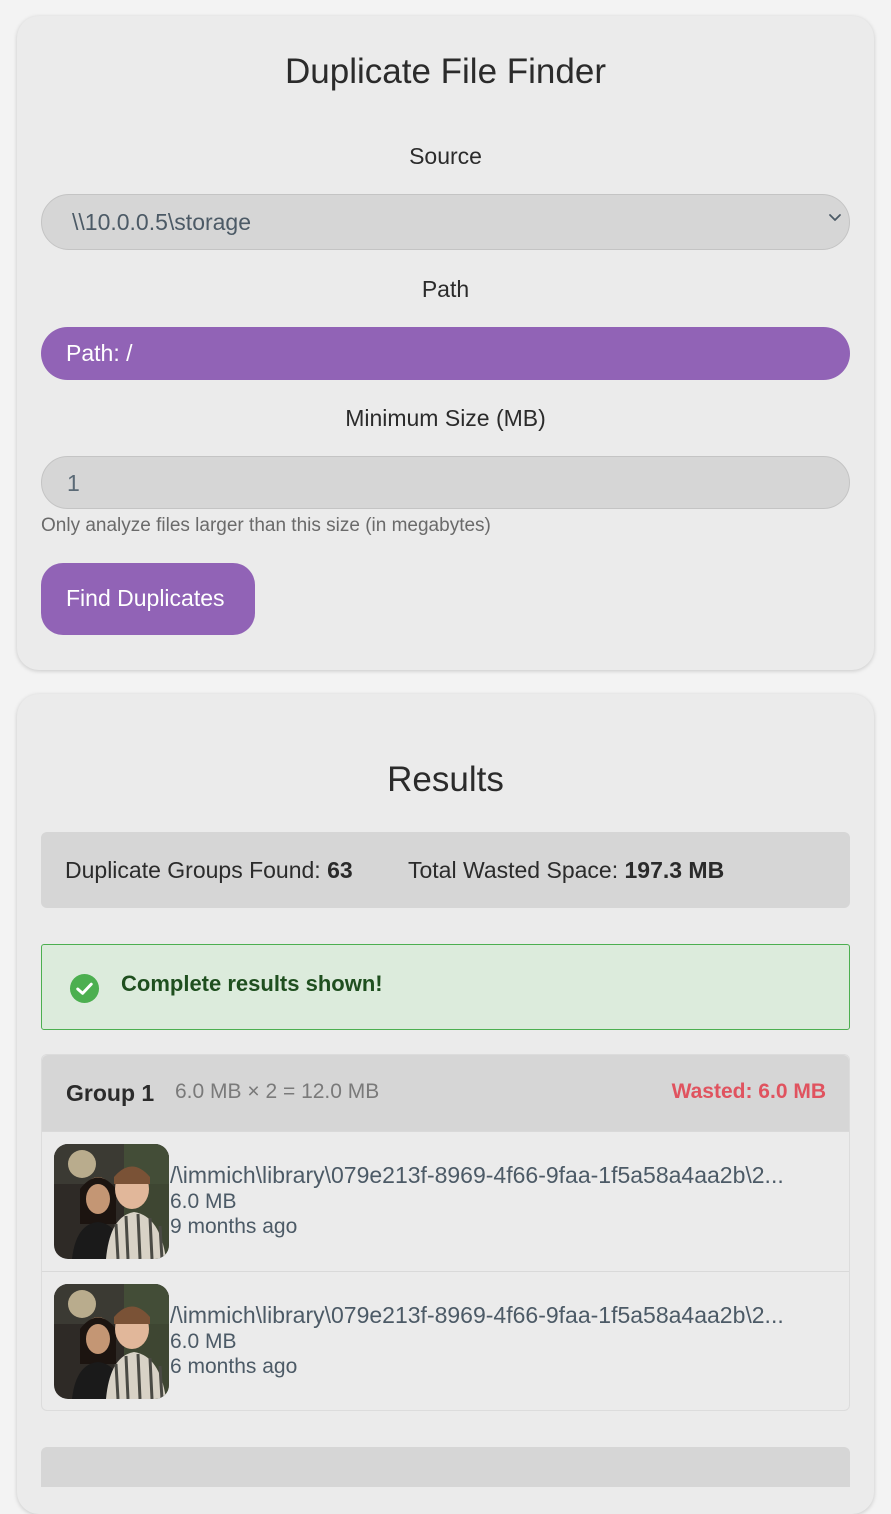 The image size is (891, 1514). I want to click on find-duplicates-label: Find Duplicates, so click(145, 598).